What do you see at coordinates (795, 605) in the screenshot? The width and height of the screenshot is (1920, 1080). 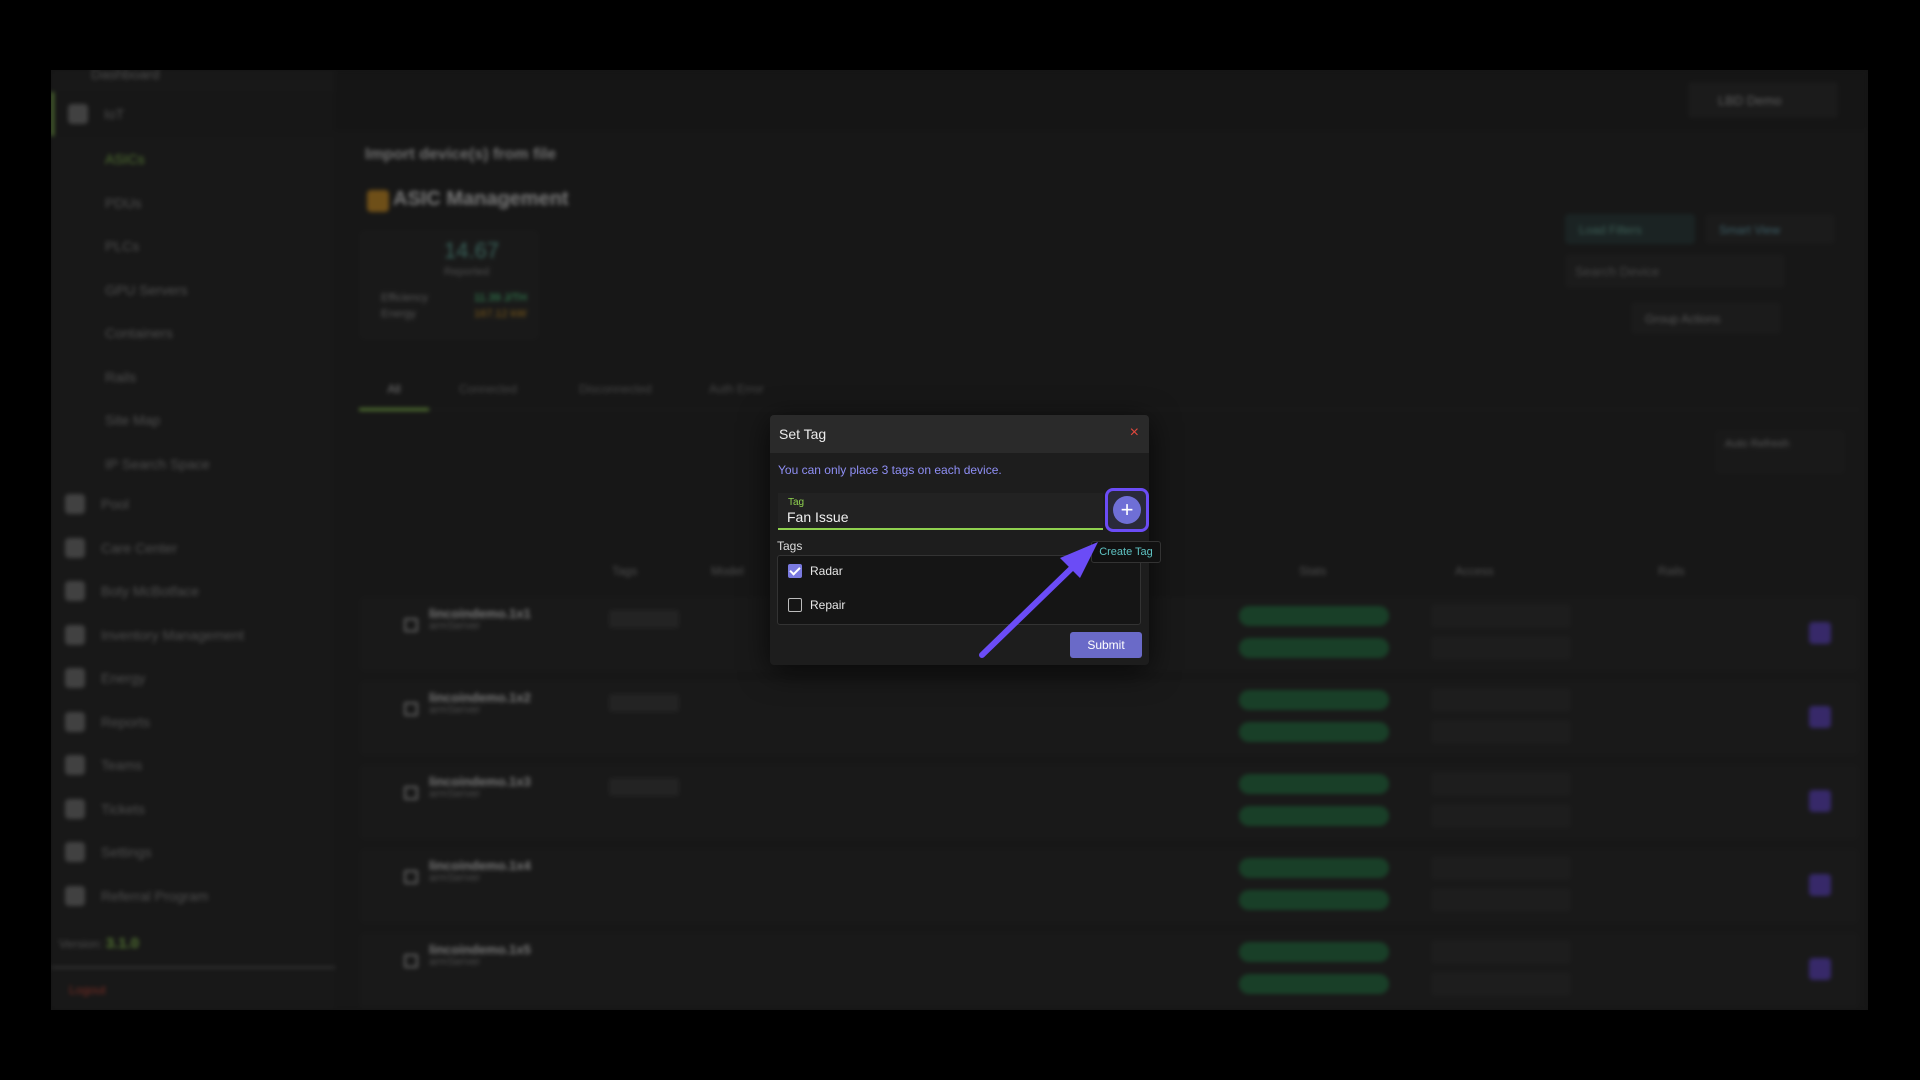 I see `checkbox-unchecked` at bounding box center [795, 605].